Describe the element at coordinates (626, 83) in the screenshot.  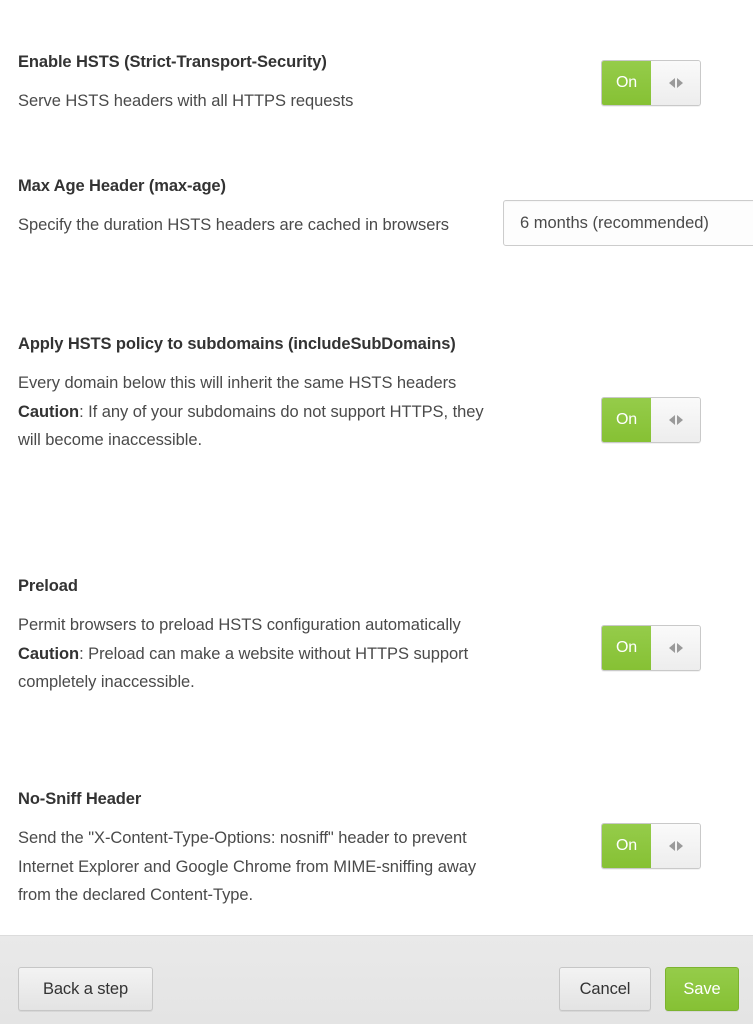
I see `toggle-on-label-enable-hsts: On` at that location.